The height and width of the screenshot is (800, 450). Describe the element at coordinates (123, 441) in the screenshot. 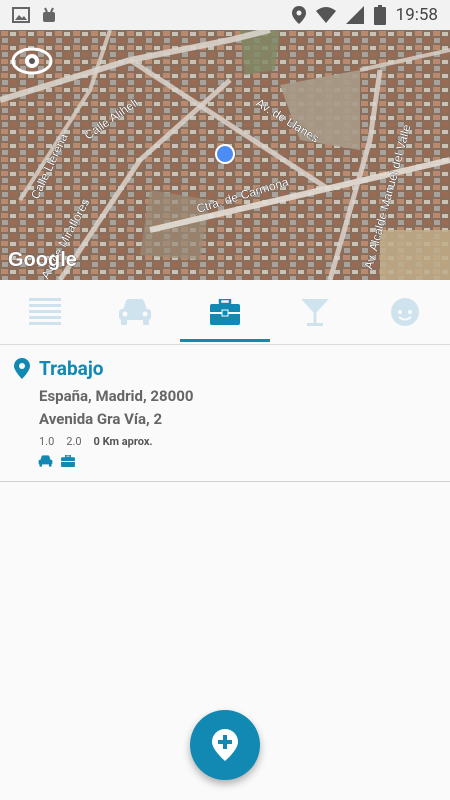

I see `distance-label: 0 Km aprox.` at that location.